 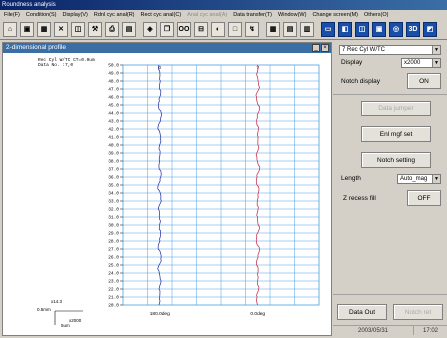 What do you see at coordinates (113, 218) in the screenshot?
I see `y-tick-label: 31.0` at bounding box center [113, 218].